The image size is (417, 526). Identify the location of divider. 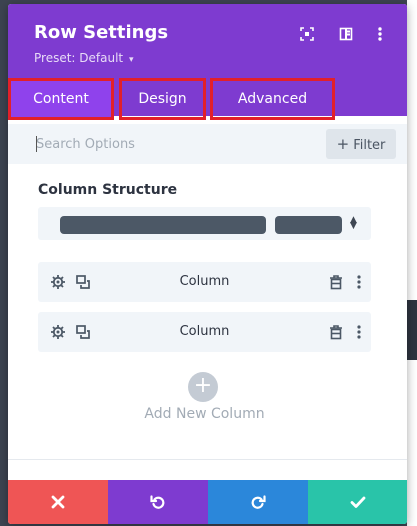
(207, 459).